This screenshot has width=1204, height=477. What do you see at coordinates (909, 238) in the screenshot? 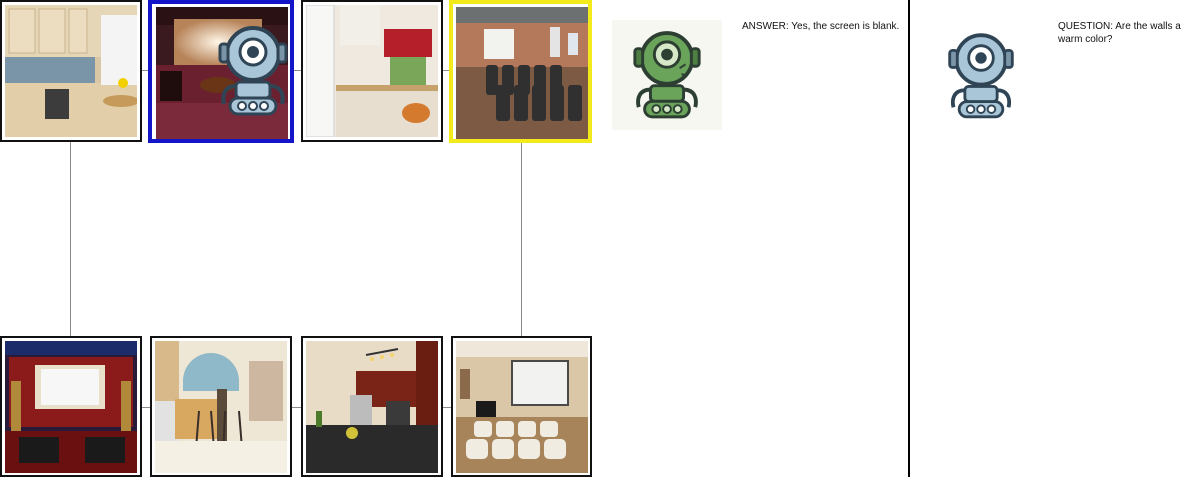
I see `panel-divider` at bounding box center [909, 238].